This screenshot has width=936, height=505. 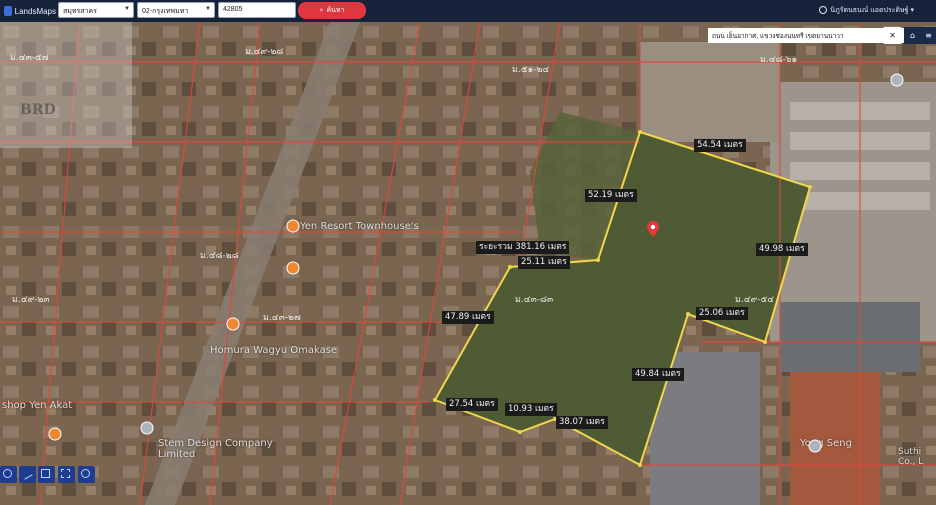 What do you see at coordinates (531, 70) in the screenshot?
I see `parcel-label: ม.๕๑-๒๔` at bounding box center [531, 70].